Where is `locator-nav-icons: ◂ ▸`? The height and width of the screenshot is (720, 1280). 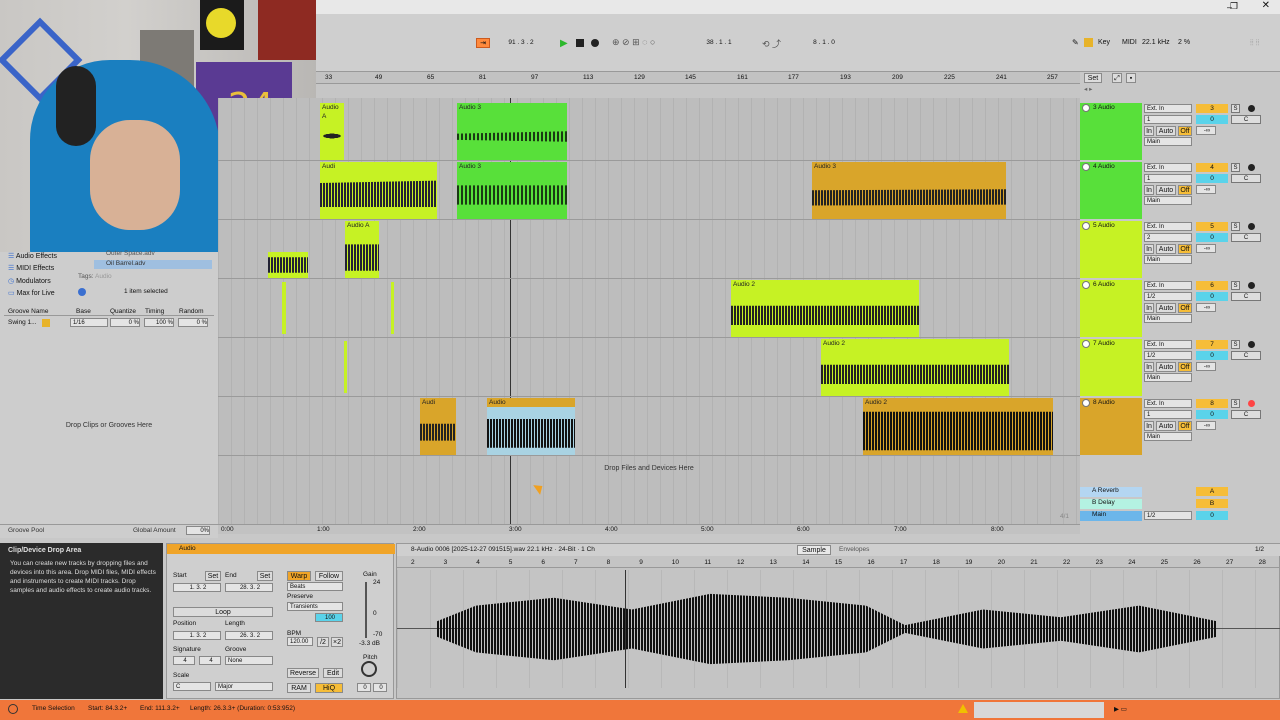
locator-nav-icons: ◂ ▸ is located at coordinates (1088, 89).